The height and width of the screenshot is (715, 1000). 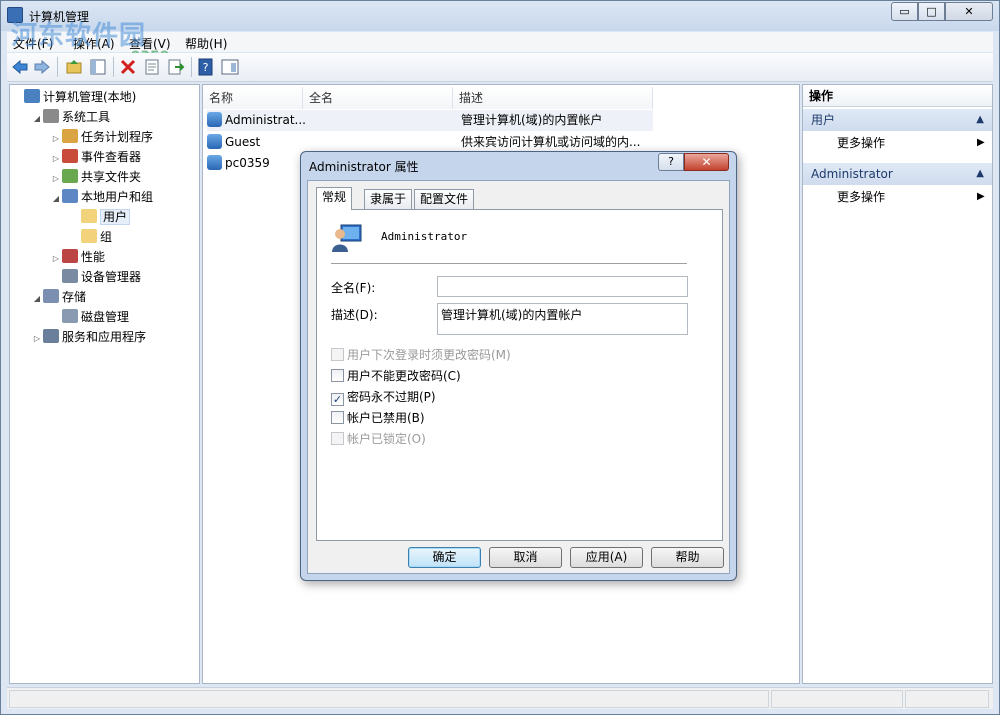 I want to click on tools-icon, so click(x=51, y=116).